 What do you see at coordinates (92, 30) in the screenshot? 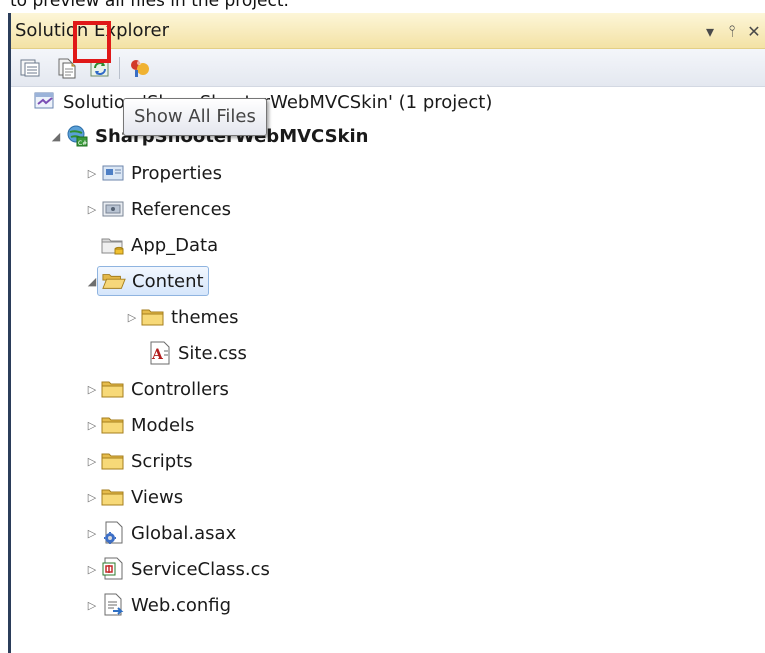
I see `panel-title: Solution Explorer` at bounding box center [92, 30].